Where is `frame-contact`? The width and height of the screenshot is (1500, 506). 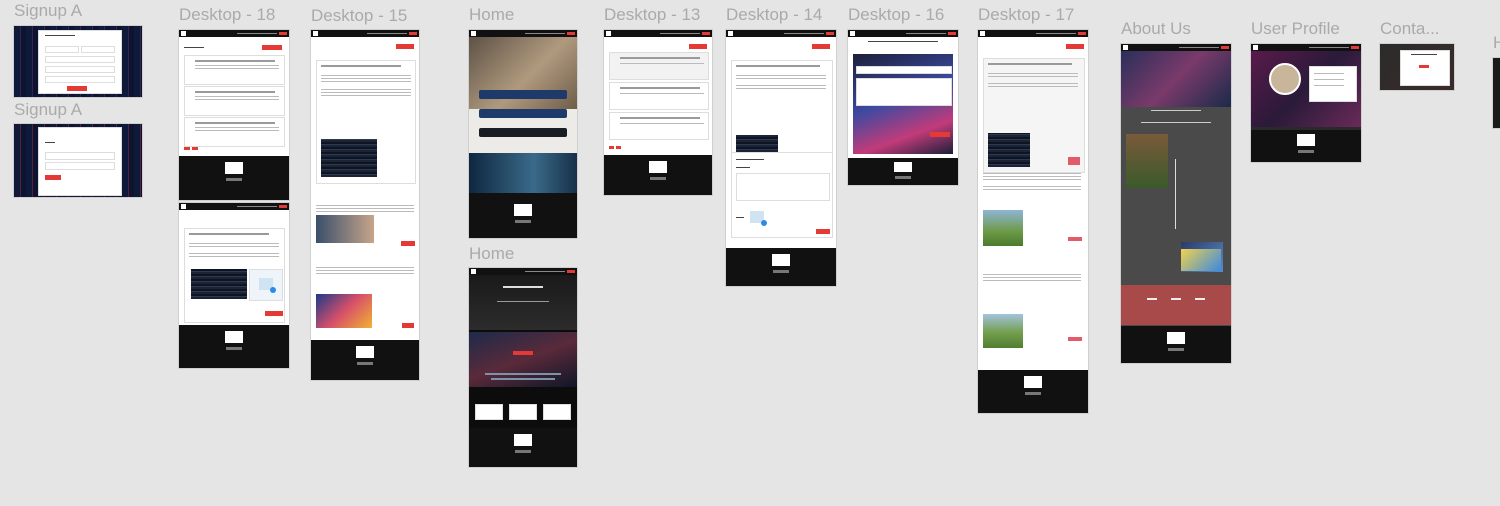 frame-contact is located at coordinates (1417, 67).